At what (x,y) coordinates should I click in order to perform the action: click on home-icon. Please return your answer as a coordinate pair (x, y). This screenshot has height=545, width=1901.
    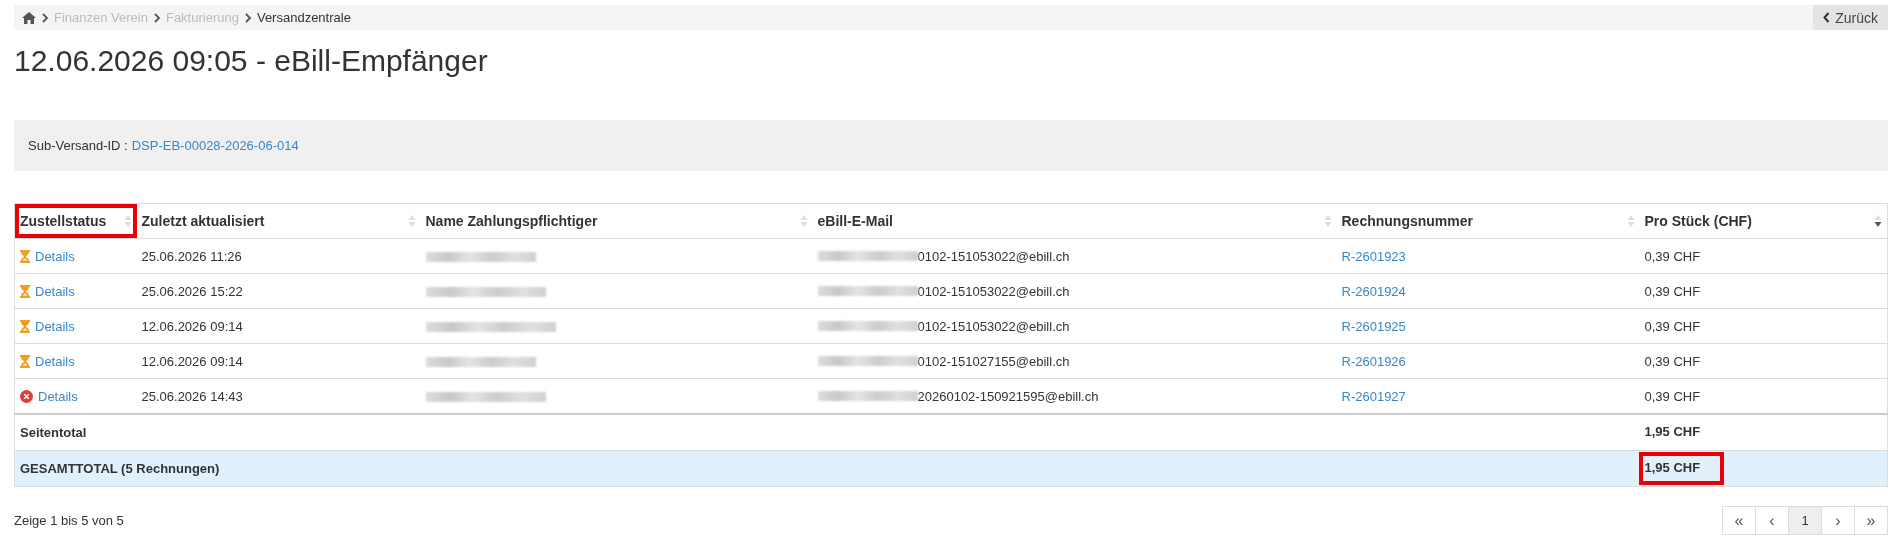
    Looking at the image, I should click on (29, 17).